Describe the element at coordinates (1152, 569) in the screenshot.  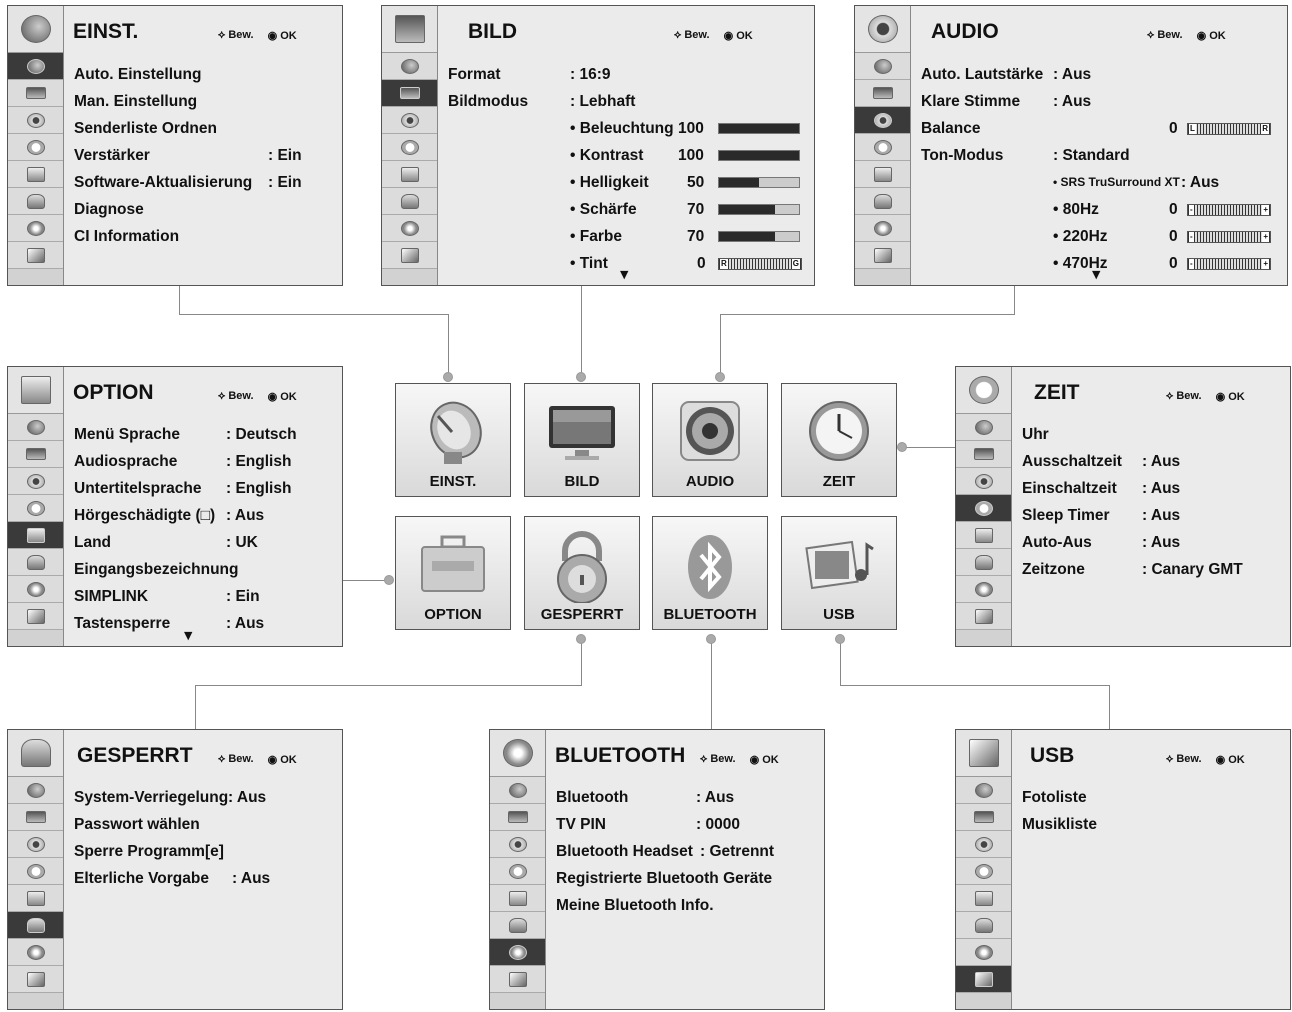
I see `menu-item: Zeitzone: Canary GMT` at that location.